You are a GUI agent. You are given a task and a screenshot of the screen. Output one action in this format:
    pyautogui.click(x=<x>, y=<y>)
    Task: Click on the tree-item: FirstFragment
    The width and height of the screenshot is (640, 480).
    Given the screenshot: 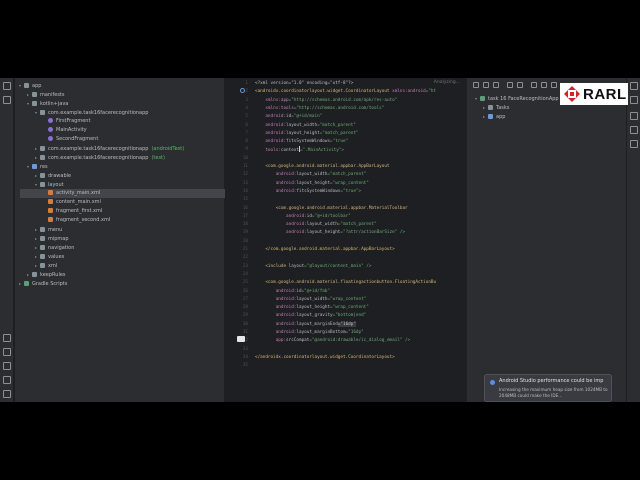 What is the action you would take?
    pyautogui.click(x=117, y=121)
    